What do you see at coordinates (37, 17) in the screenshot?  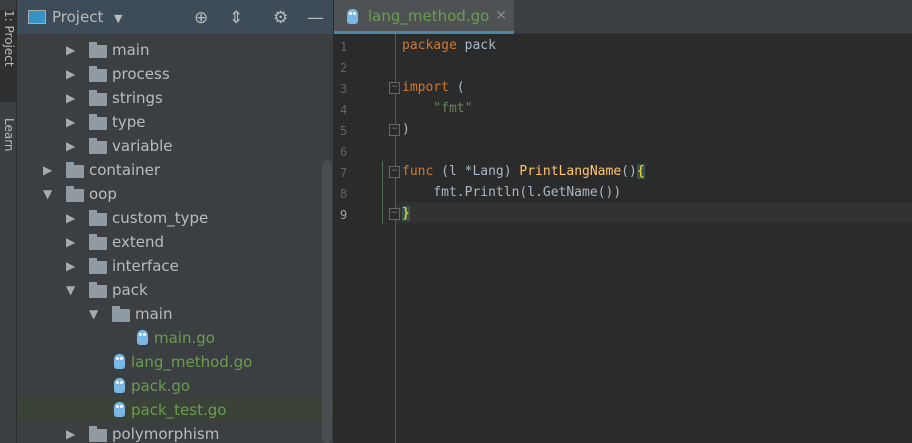 I see `project-view-icon` at bounding box center [37, 17].